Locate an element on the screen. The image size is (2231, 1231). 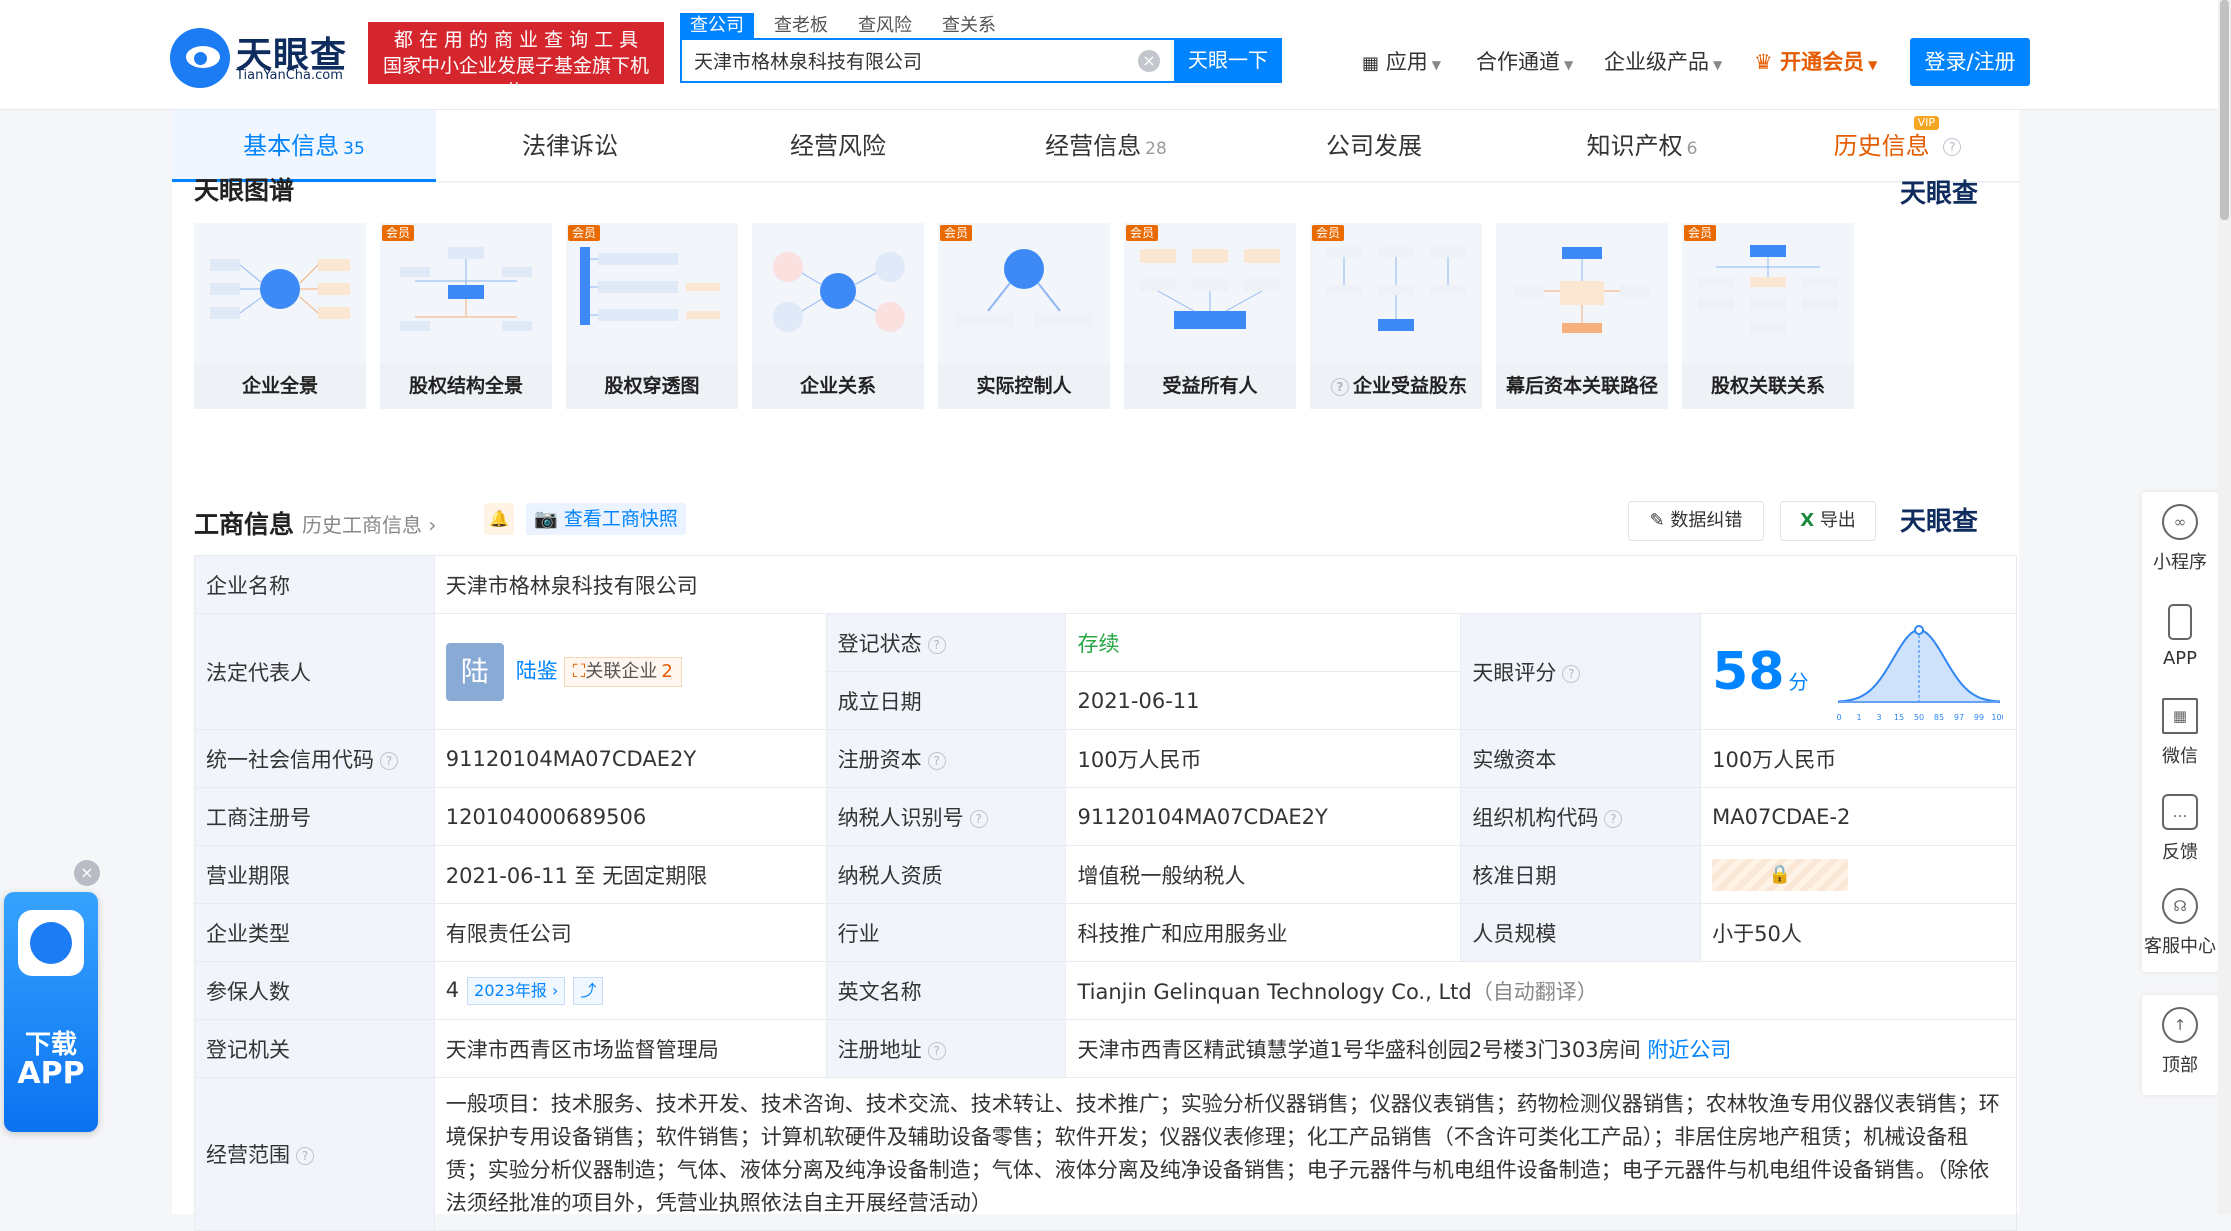
mini-program-icon: ∞ is located at coordinates (2180, 522).